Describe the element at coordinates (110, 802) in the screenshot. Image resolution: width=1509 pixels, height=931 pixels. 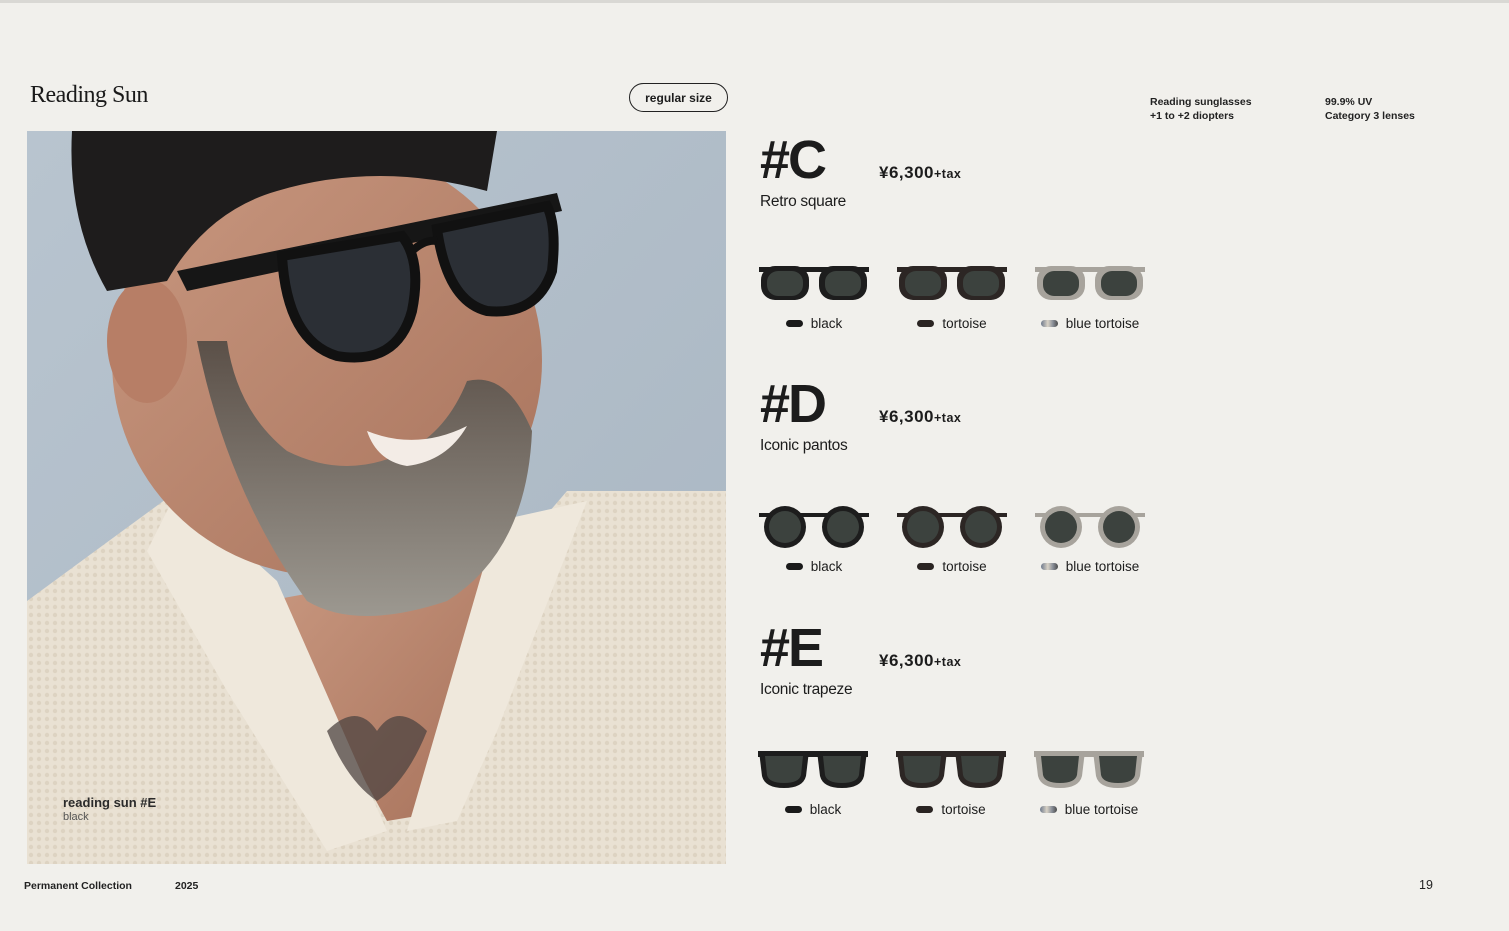
I see `caption-title: reading sun #E` at that location.